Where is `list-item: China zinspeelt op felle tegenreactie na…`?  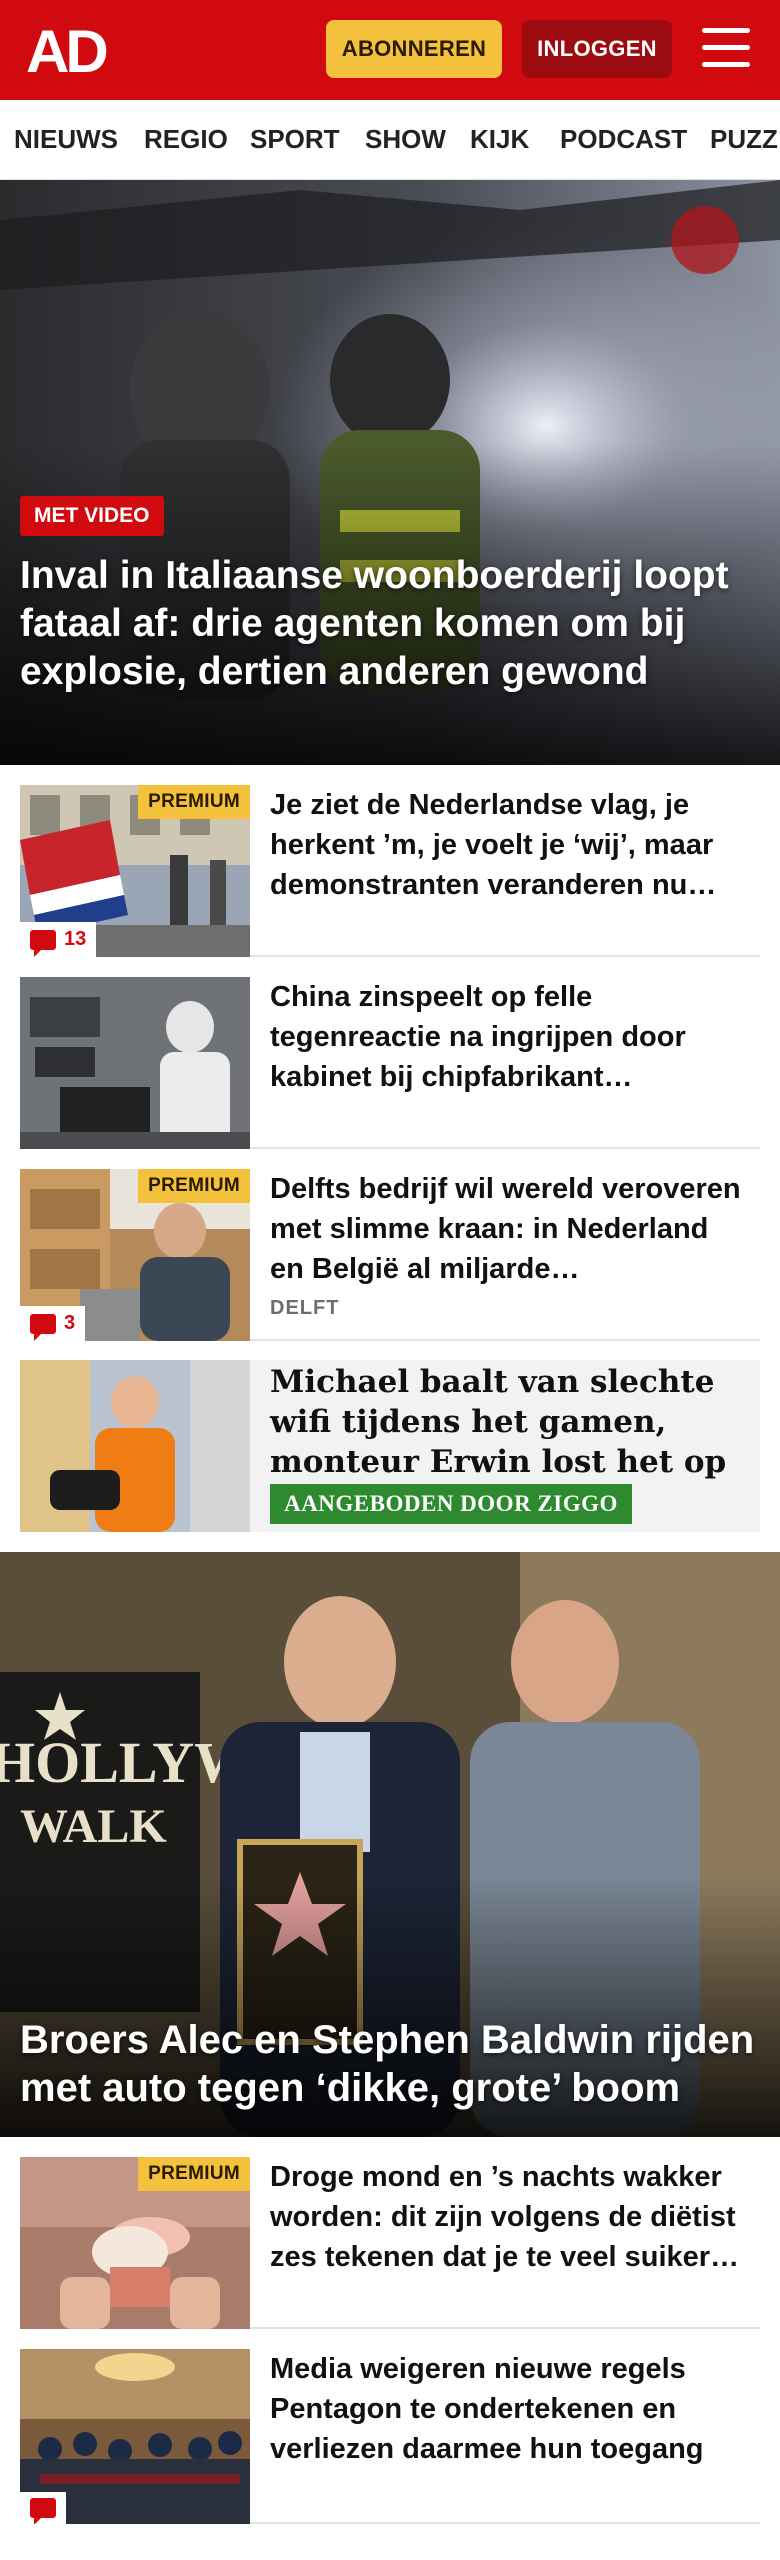
list-item: China zinspeelt op felle tegenreactie na… is located at coordinates (390, 1063).